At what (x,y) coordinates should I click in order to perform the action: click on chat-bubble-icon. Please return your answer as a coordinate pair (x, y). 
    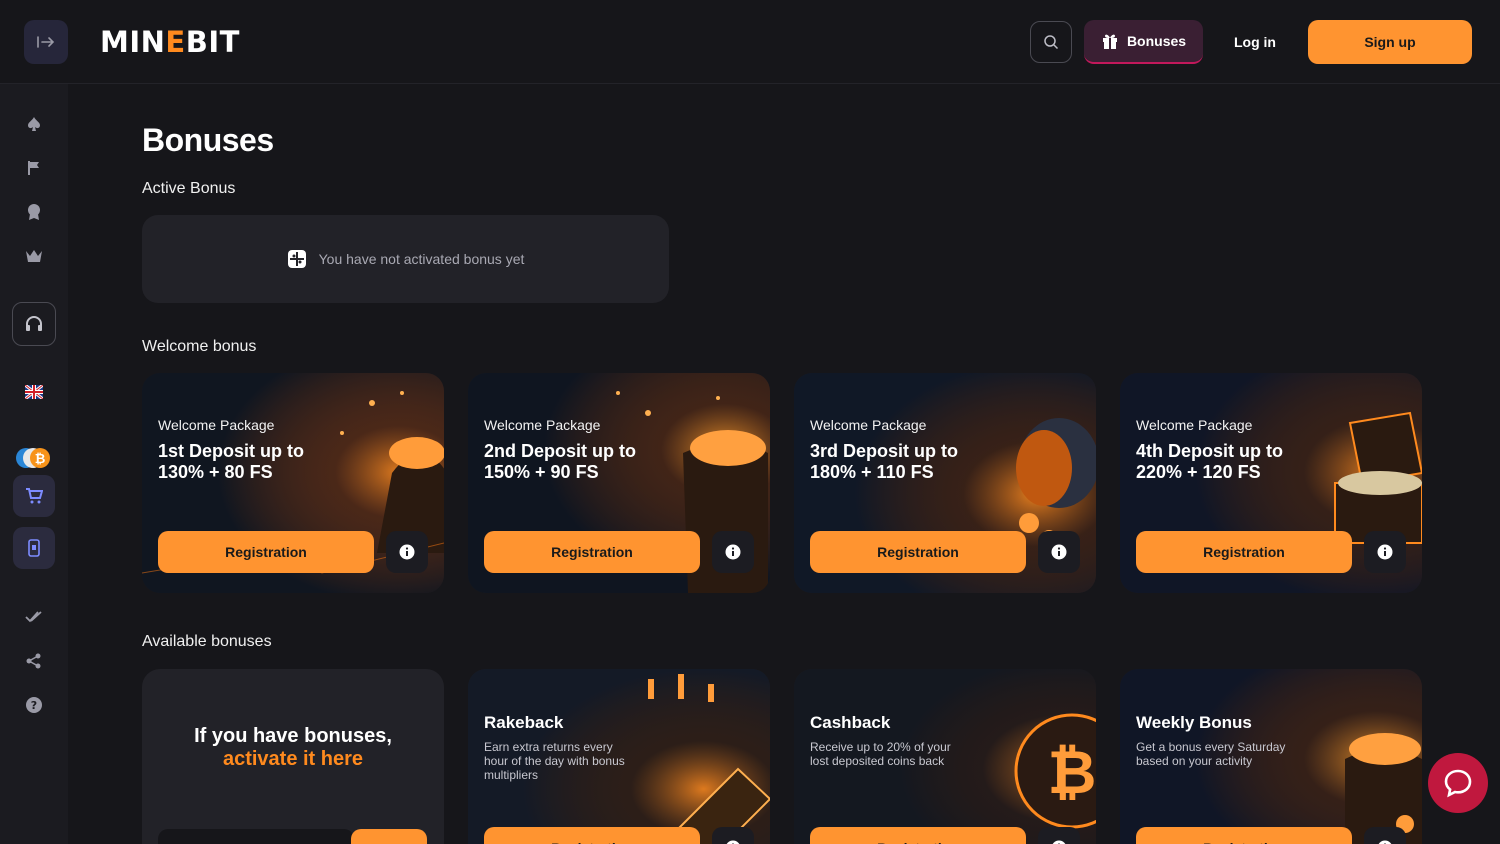
    Looking at the image, I should click on (1458, 783).